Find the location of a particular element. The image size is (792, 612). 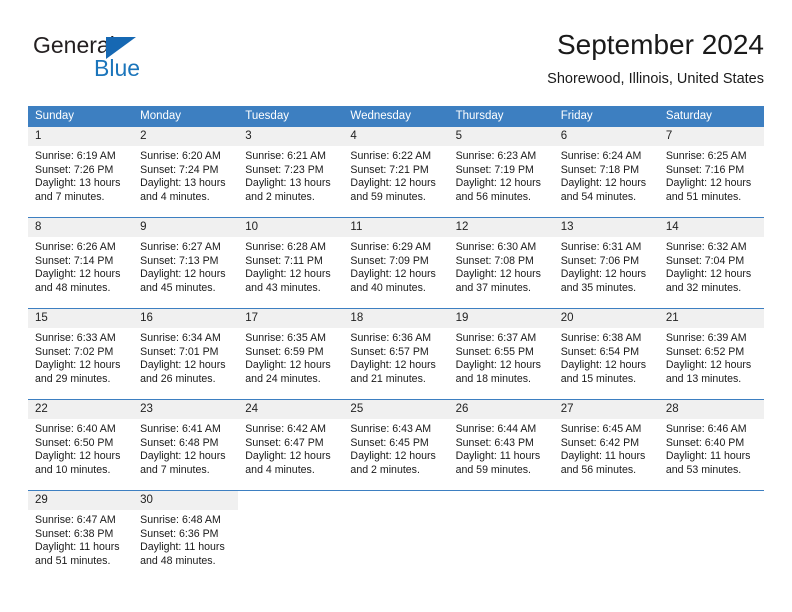

sunset-text: Sunset: 6:36 PM is located at coordinates (179, 533).